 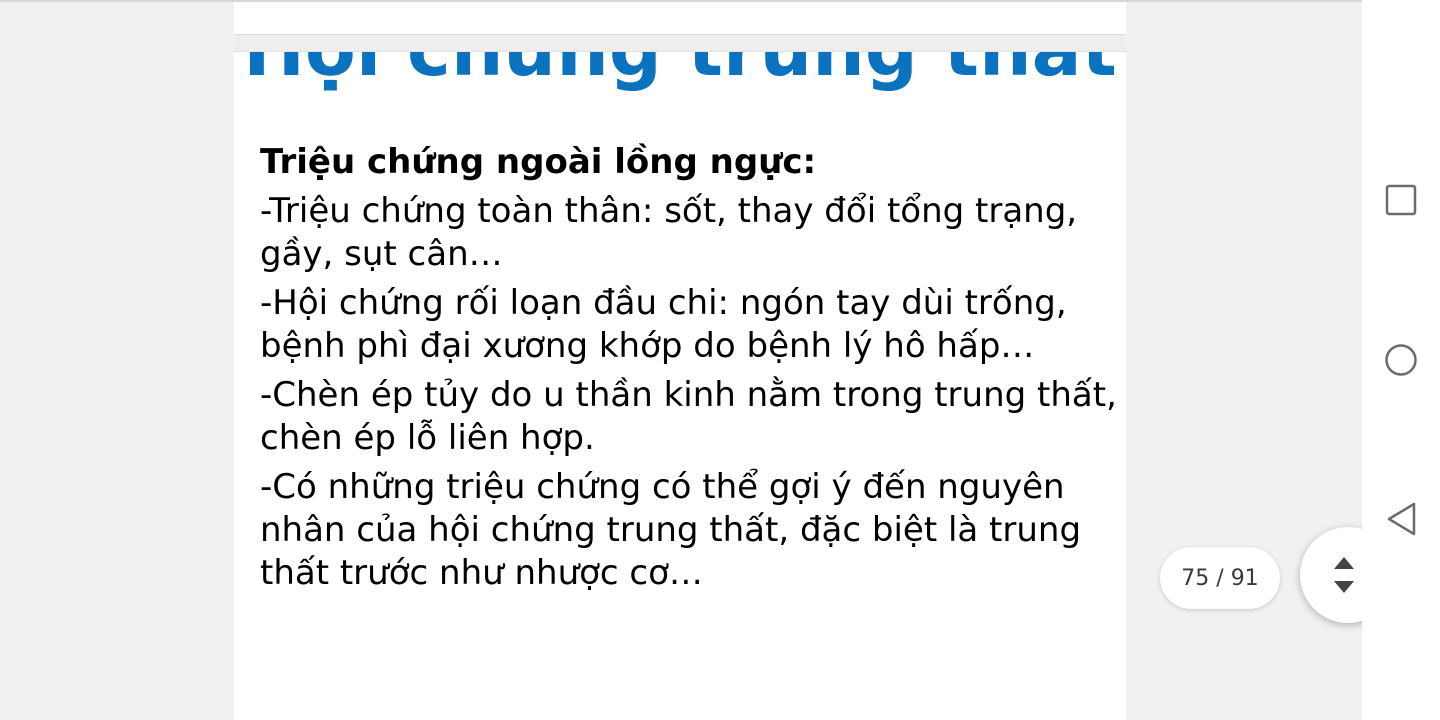 What do you see at coordinates (1220, 578) in the screenshot?
I see `page-indicator: 75 / 91` at bounding box center [1220, 578].